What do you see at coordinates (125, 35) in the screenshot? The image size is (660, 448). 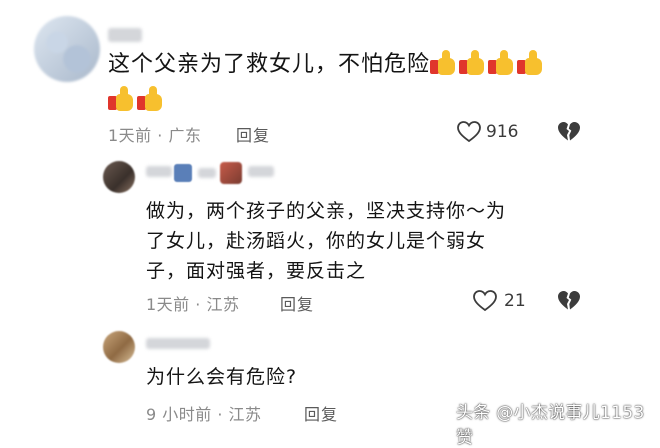 I see `commenter-username-blurred` at bounding box center [125, 35].